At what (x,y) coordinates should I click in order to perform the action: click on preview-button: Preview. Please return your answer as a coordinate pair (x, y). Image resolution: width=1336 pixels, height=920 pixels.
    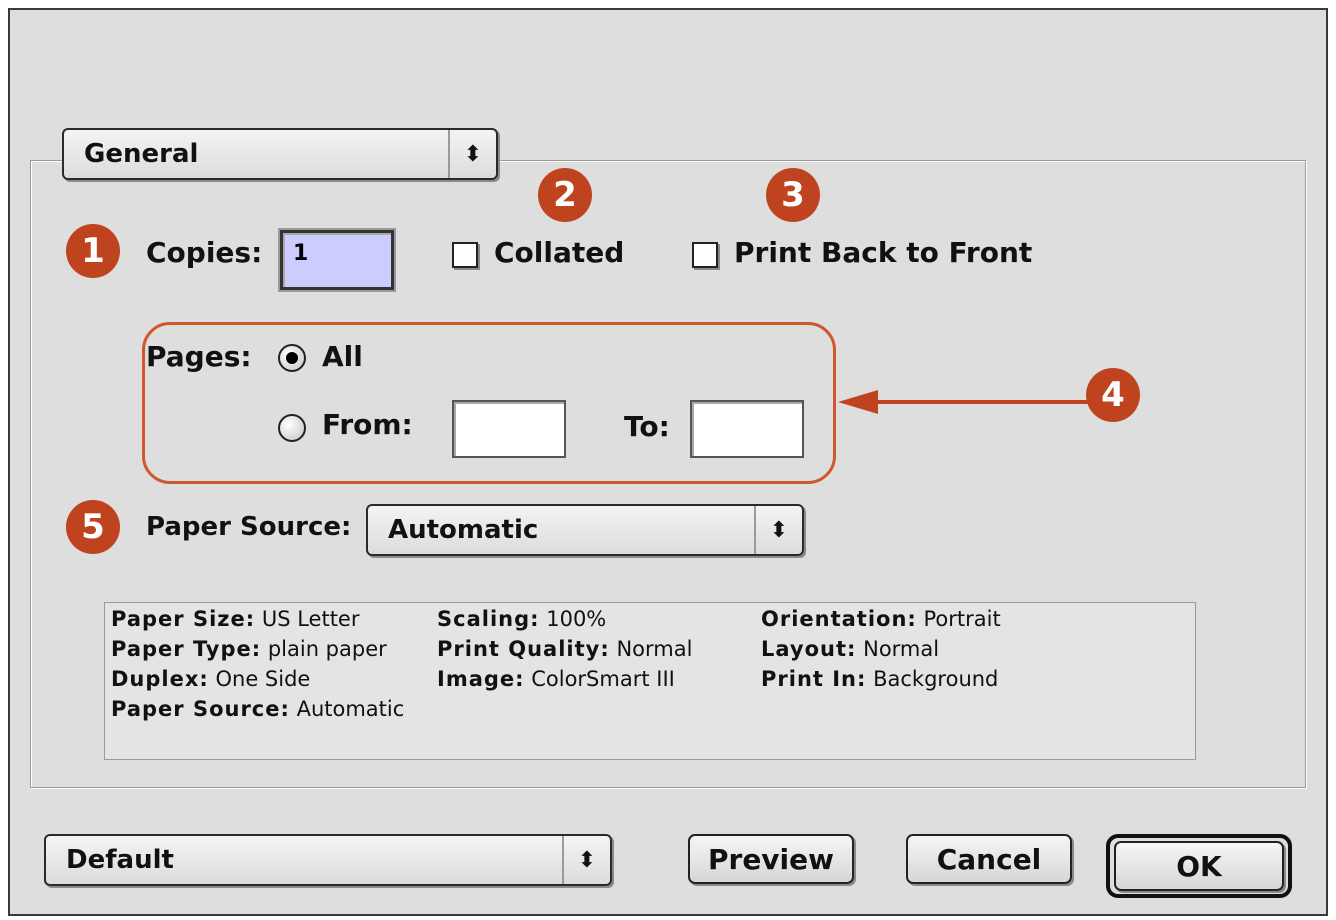
    Looking at the image, I should click on (771, 859).